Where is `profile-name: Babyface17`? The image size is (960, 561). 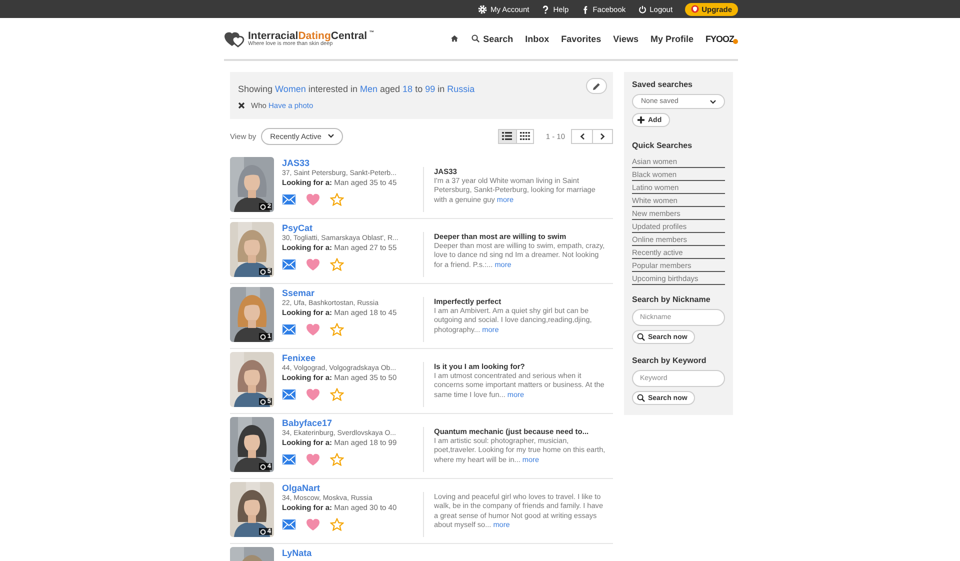
profile-name: Babyface17 is located at coordinates (307, 423).